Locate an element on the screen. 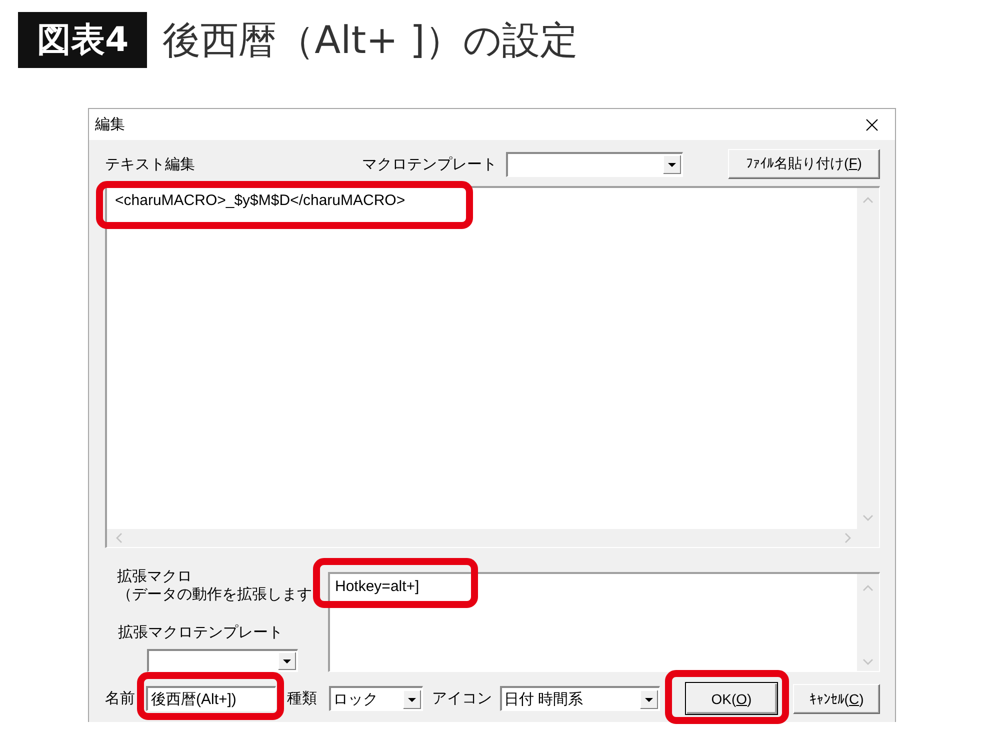 The image size is (1000, 740). text-line: <charuMACRO>_$y$M$D</charuMACRO> is located at coordinates (260, 200).